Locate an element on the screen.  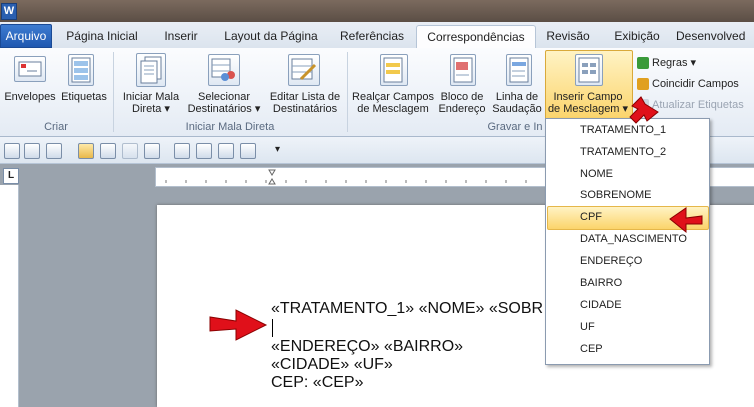
arrow-to-cpf-icon is located at coordinates (686, 220).